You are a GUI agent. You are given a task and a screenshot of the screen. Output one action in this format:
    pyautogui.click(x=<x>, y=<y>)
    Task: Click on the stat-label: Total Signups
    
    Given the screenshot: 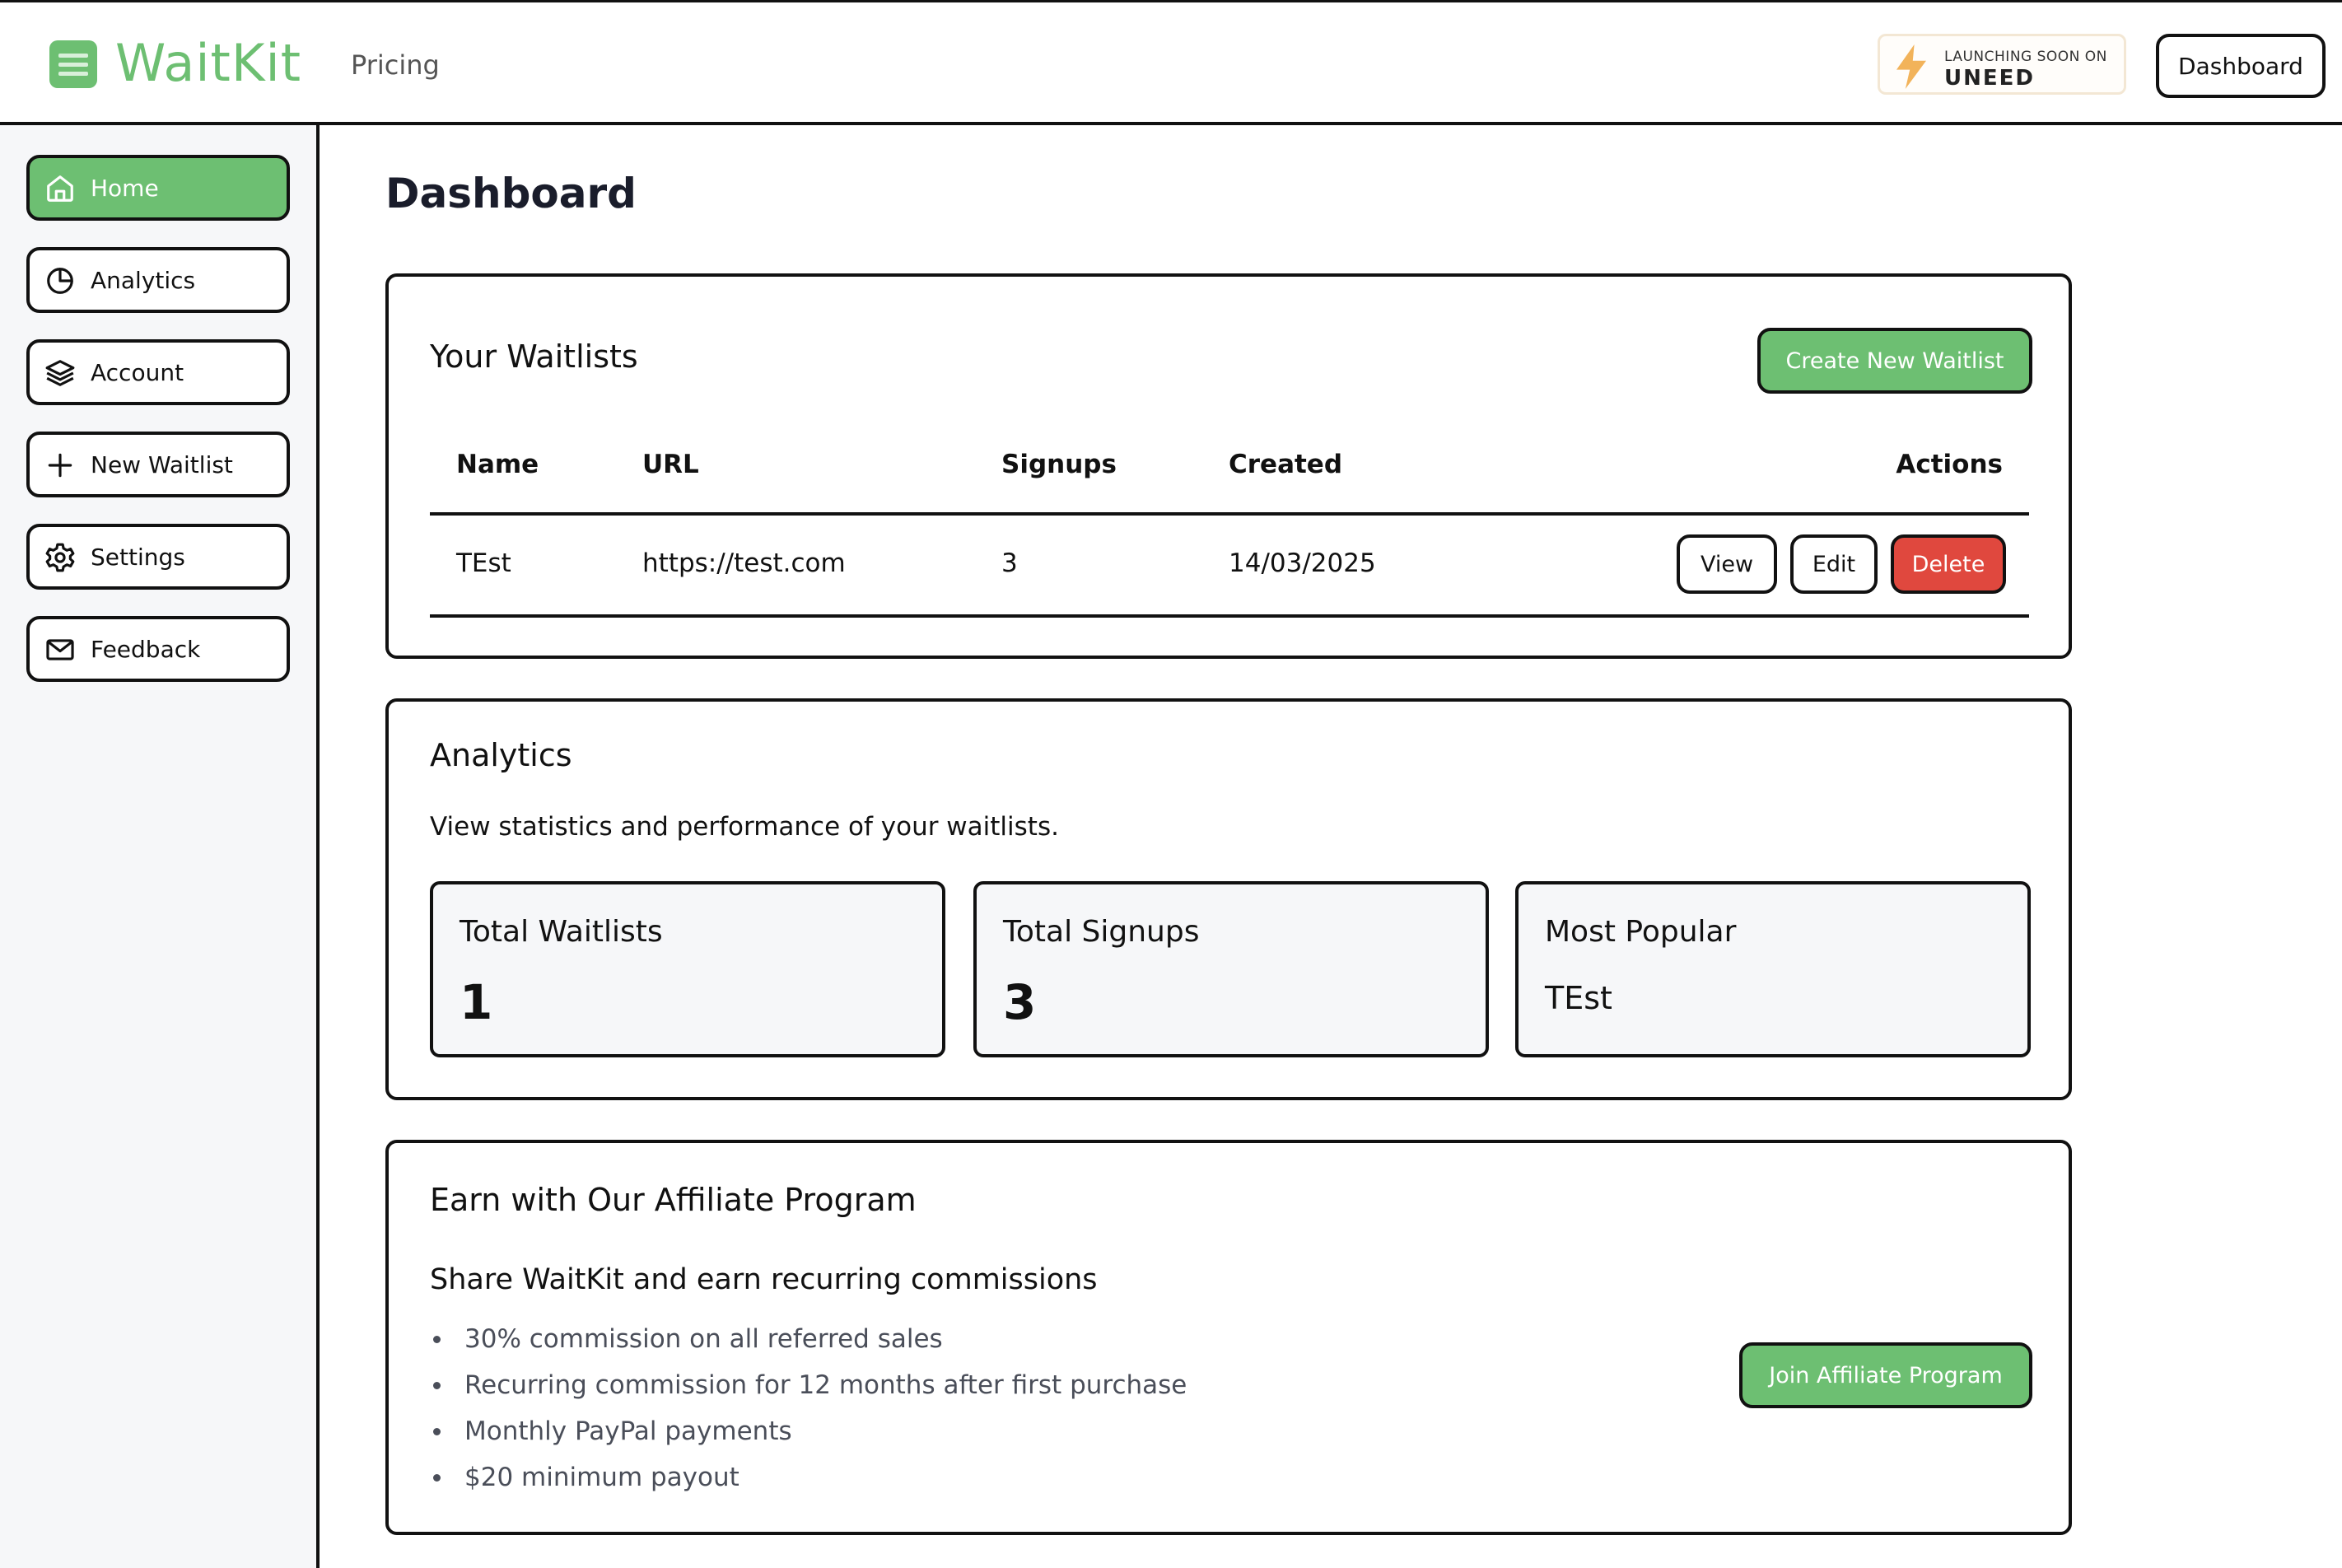 What is the action you would take?
    pyautogui.click(x=1101, y=932)
    